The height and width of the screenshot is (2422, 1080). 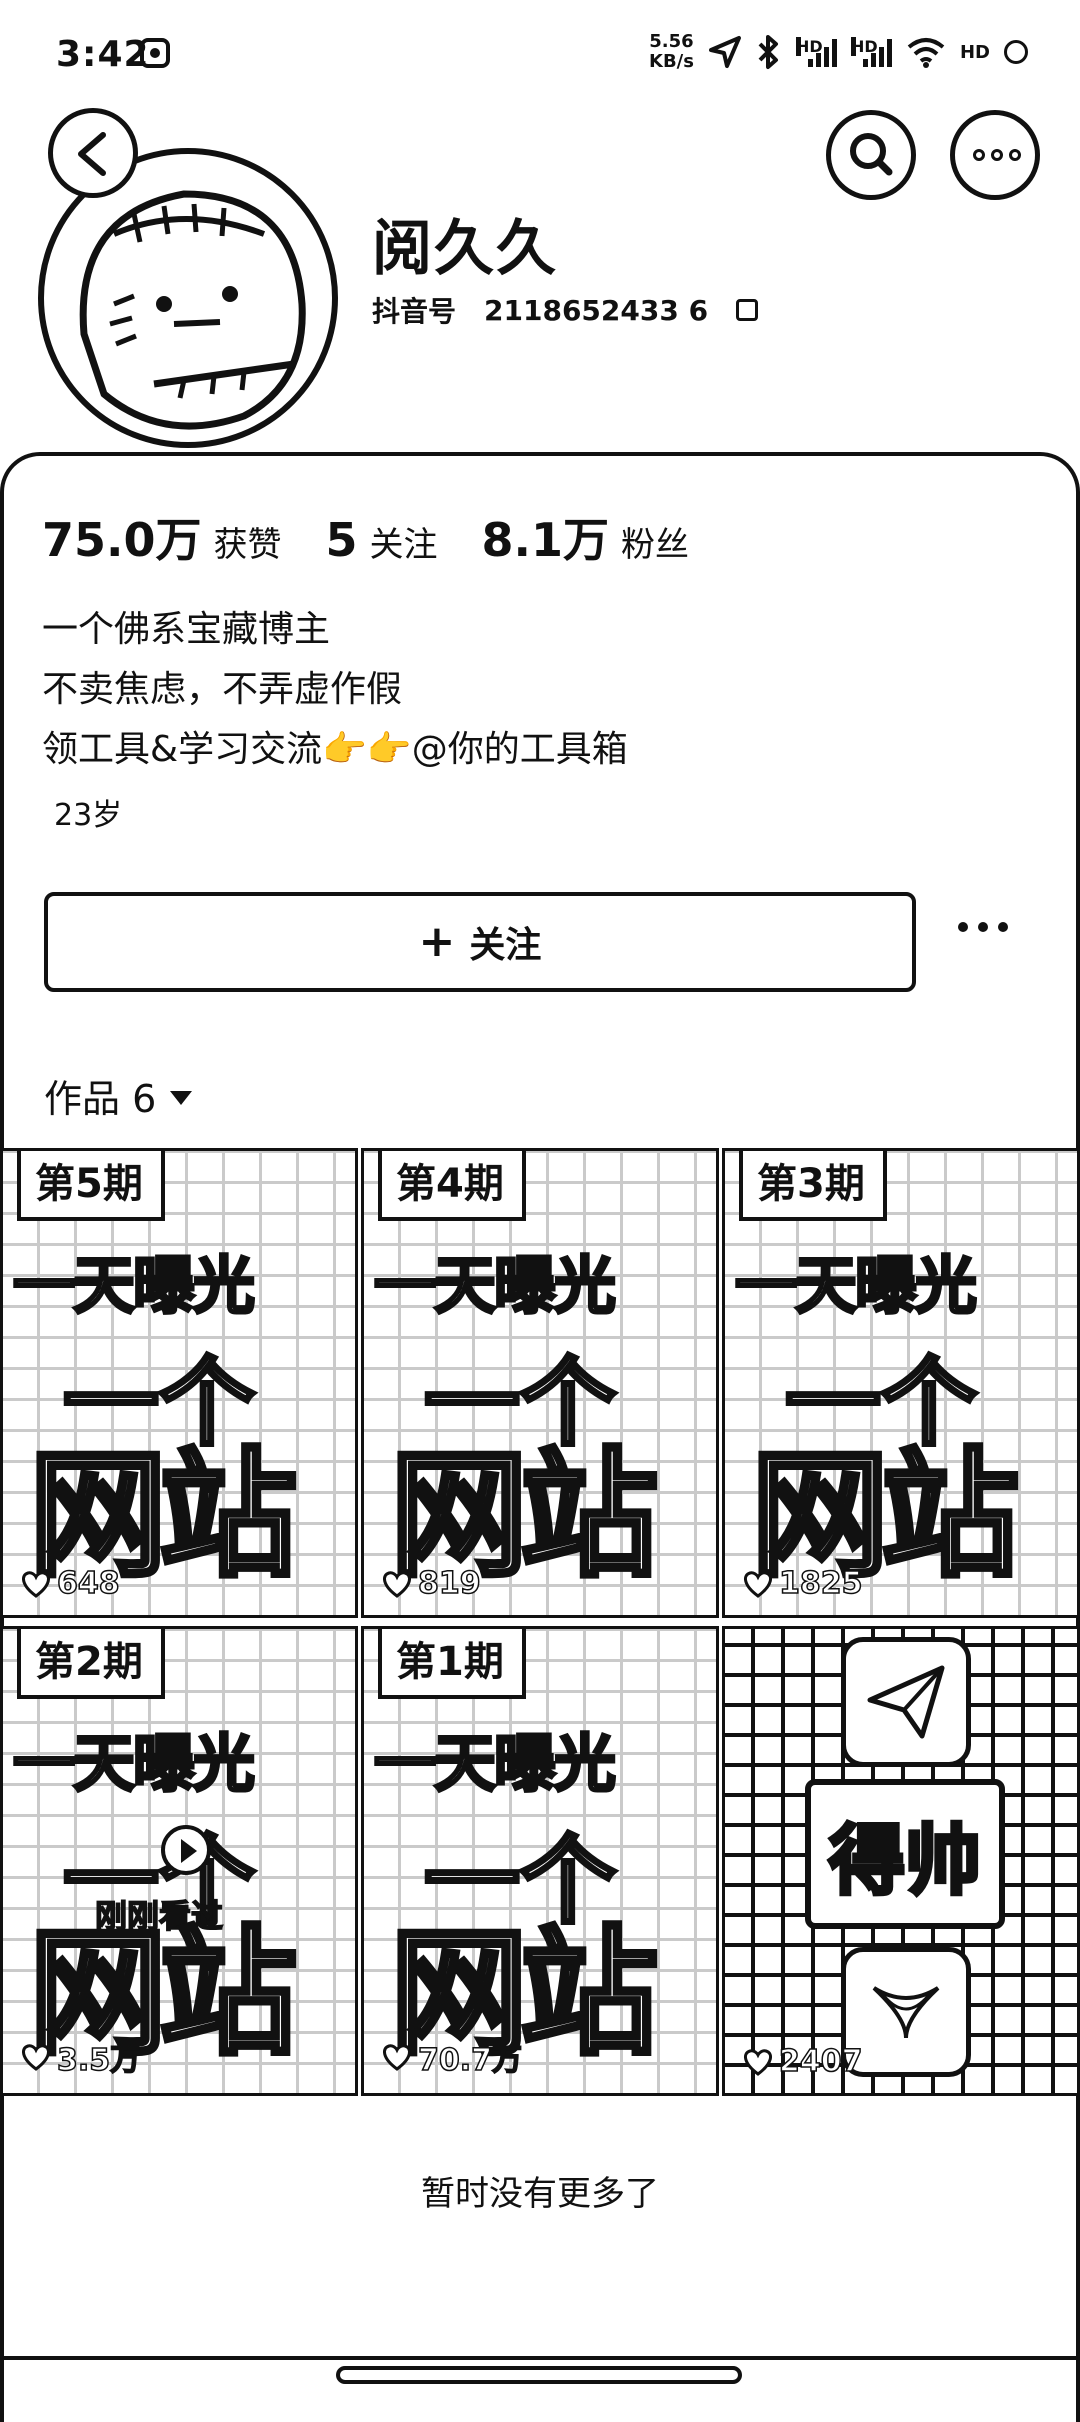 I want to click on net-speed-unit: KB/s, so click(x=671, y=61).